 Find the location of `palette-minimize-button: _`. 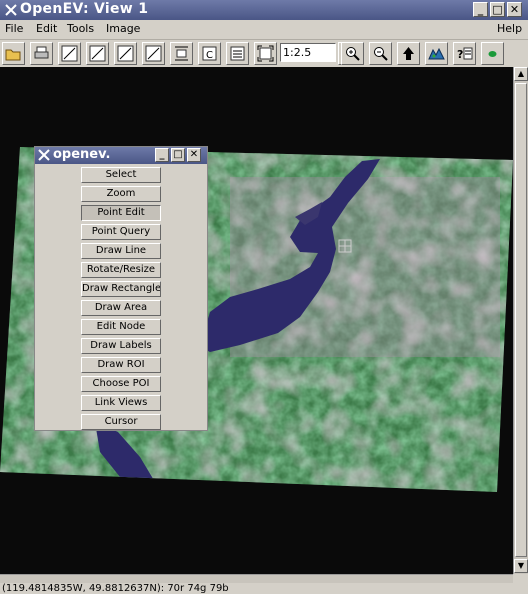

palette-minimize-button: _ is located at coordinates (162, 155).